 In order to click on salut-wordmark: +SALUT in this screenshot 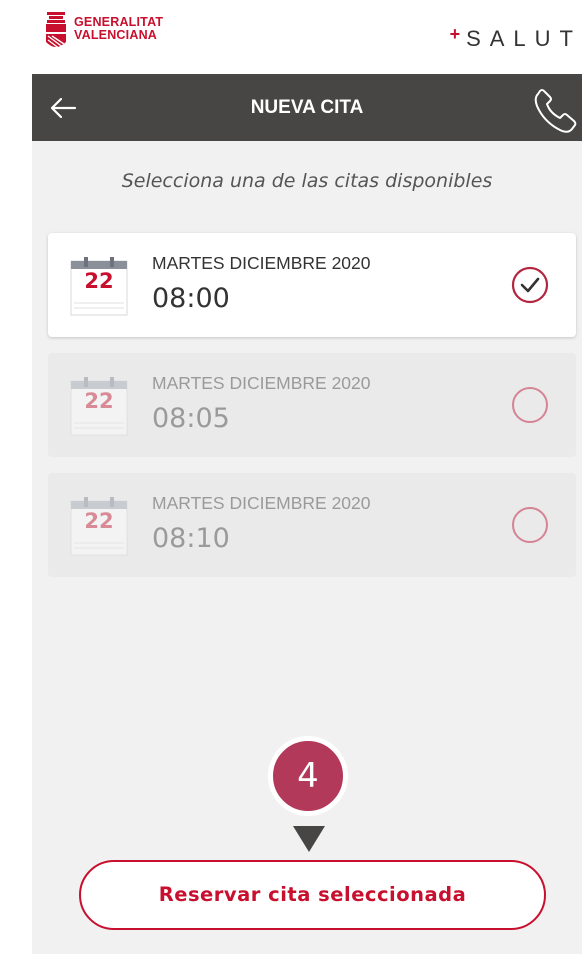, I will do `click(516, 38)`.